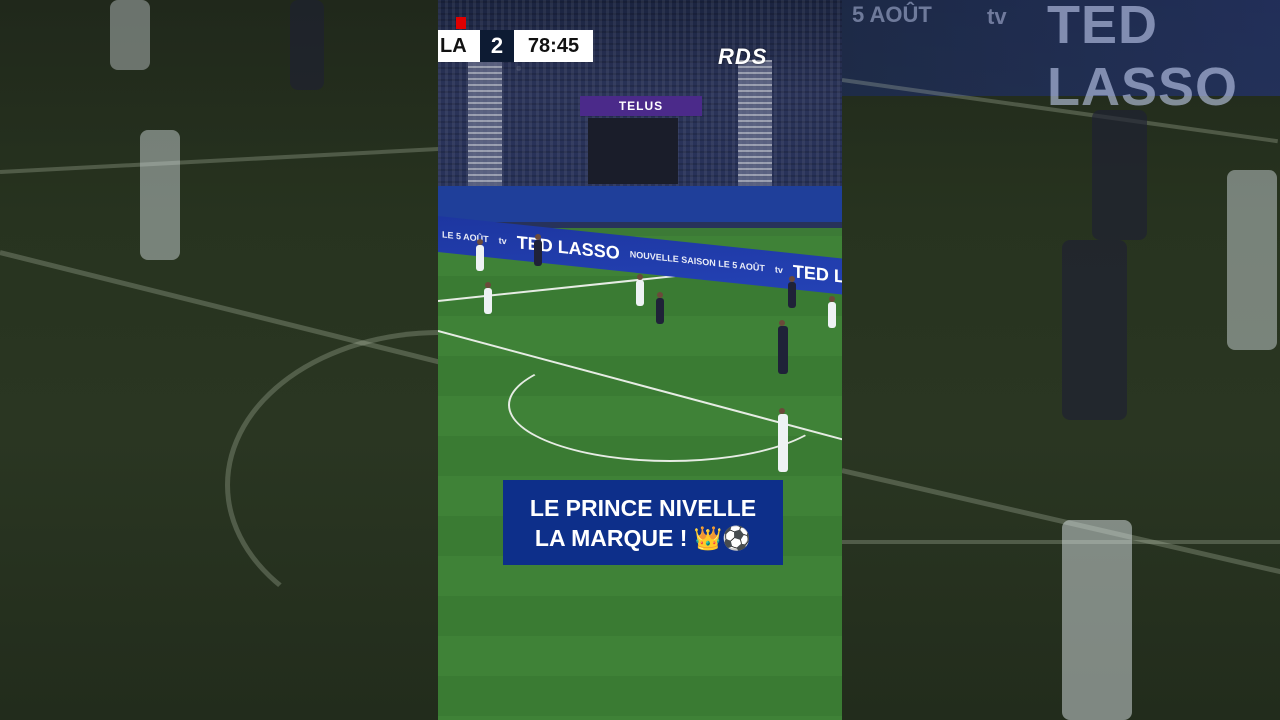 Image resolution: width=1280 pixels, height=720 pixels. What do you see at coordinates (641, 106) in the screenshot?
I see `telus-sign: TELUS` at bounding box center [641, 106].